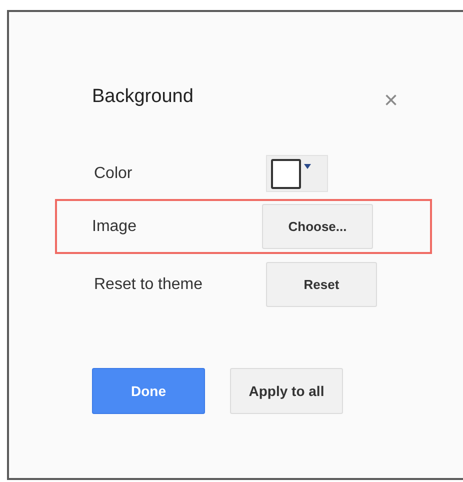 Image resolution: width=463 pixels, height=482 pixels. Describe the element at coordinates (149, 285) in the screenshot. I see `setting-label: Reset to theme` at that location.